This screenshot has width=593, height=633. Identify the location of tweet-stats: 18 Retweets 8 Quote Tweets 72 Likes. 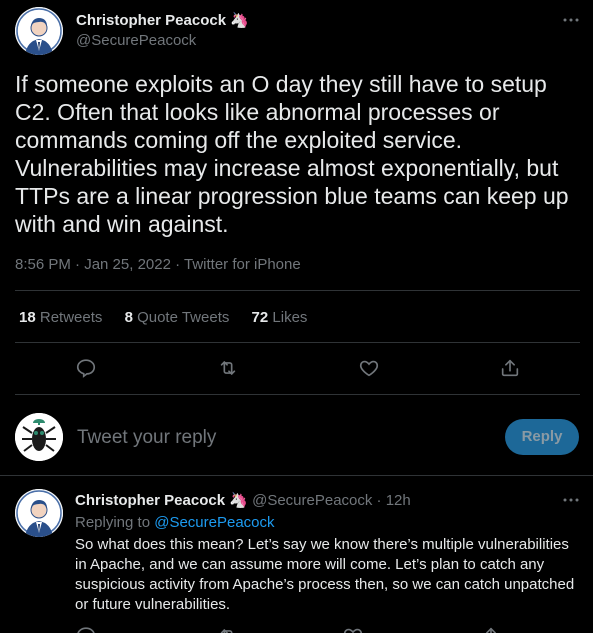
(172, 317).